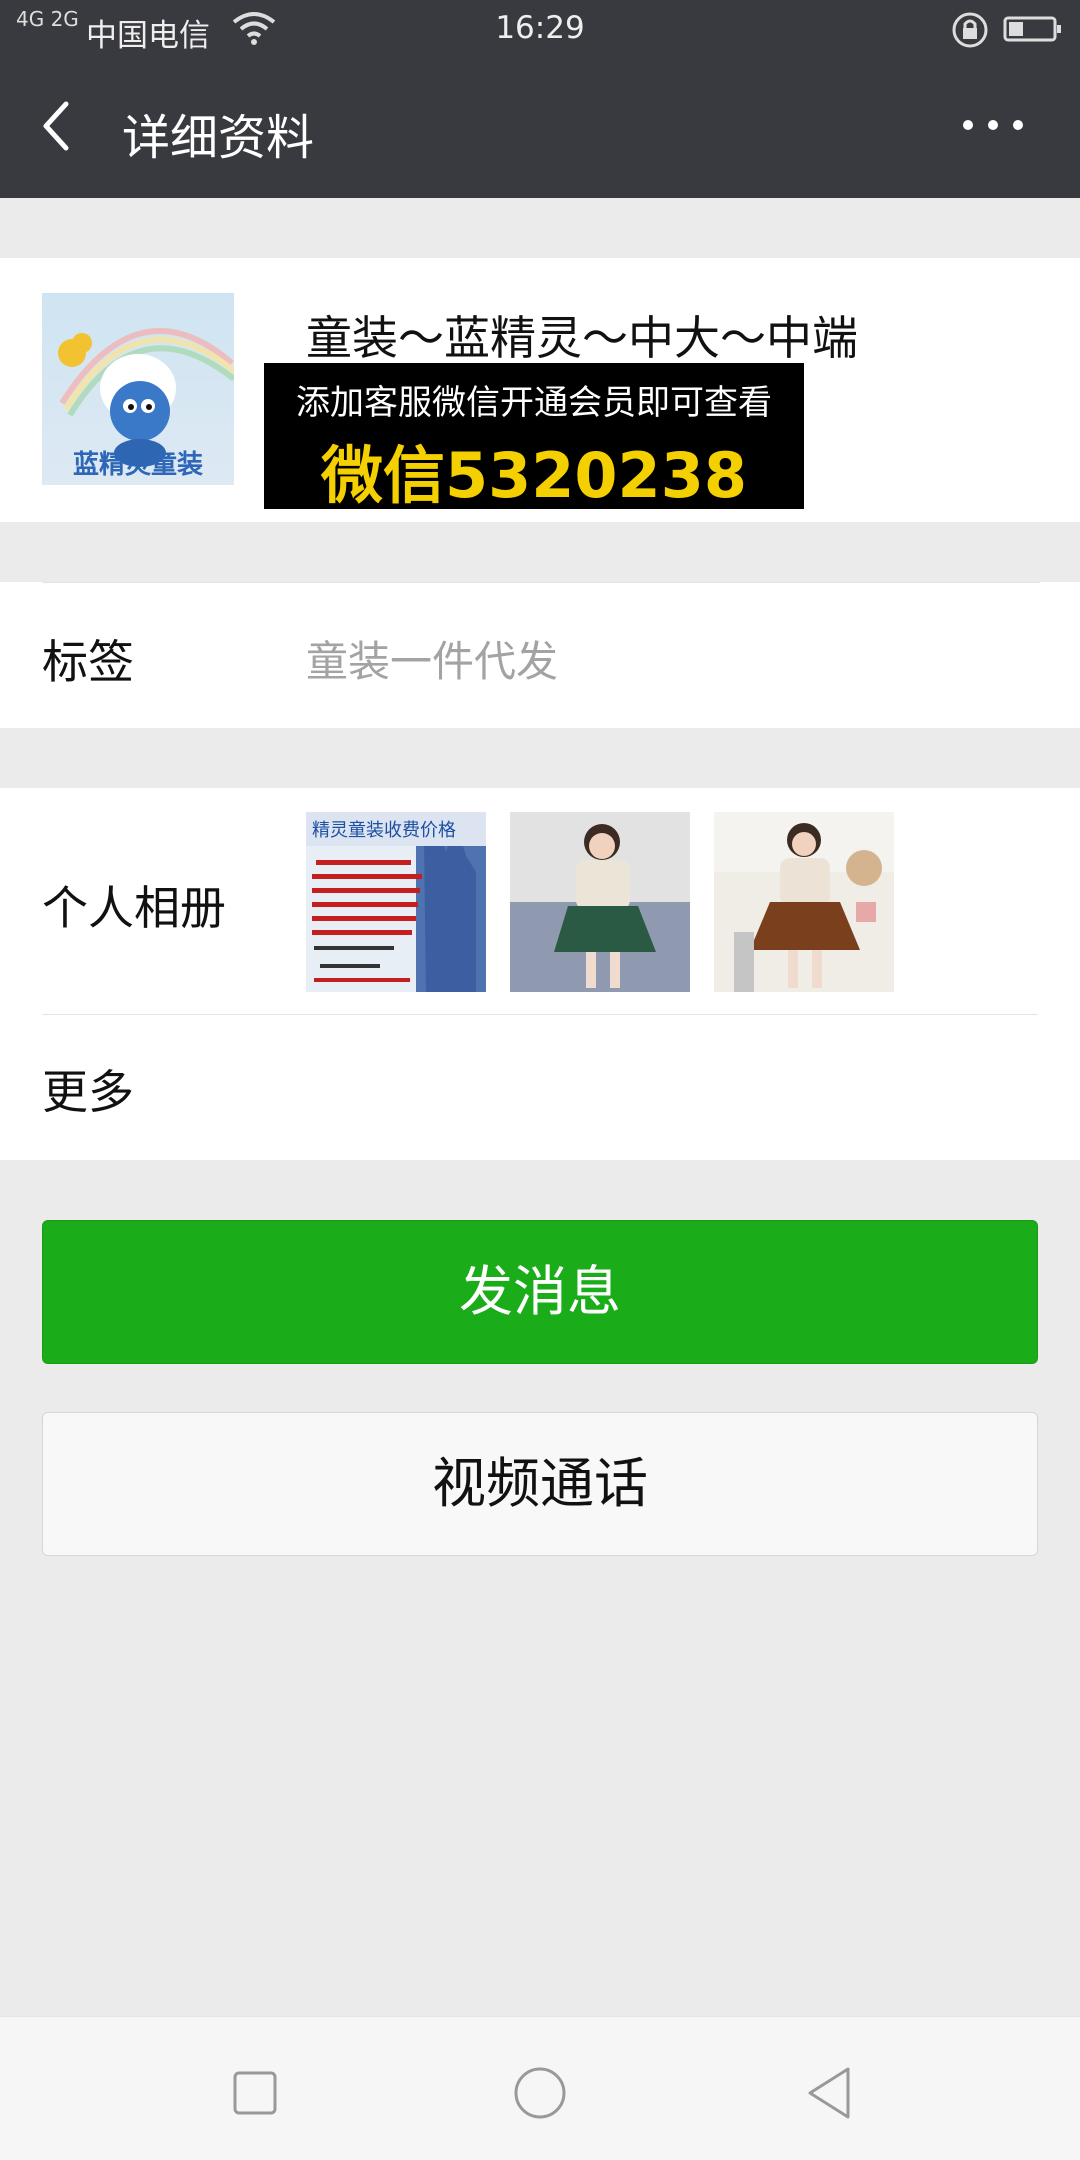  What do you see at coordinates (255, 2093) in the screenshot?
I see `recent-apps-icon` at bounding box center [255, 2093].